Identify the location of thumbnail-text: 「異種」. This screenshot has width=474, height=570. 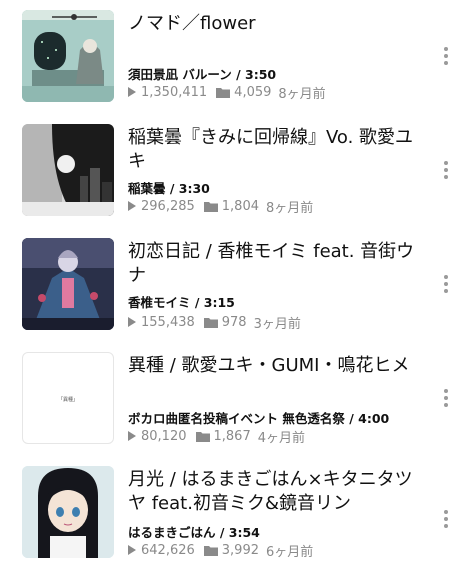
(67, 400).